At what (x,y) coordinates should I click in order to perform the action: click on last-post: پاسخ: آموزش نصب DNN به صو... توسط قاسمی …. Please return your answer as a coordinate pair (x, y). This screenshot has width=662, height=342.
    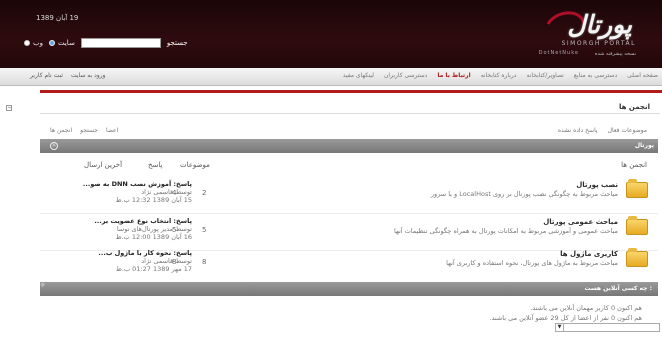
    Looking at the image, I should click on (137, 192).